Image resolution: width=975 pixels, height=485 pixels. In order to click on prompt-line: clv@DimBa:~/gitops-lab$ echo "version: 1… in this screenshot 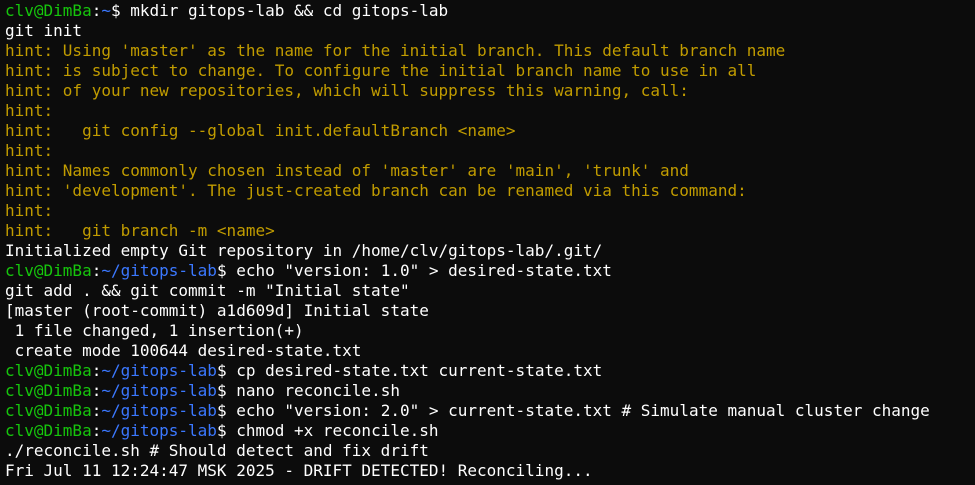, I will do `click(490, 271)`.